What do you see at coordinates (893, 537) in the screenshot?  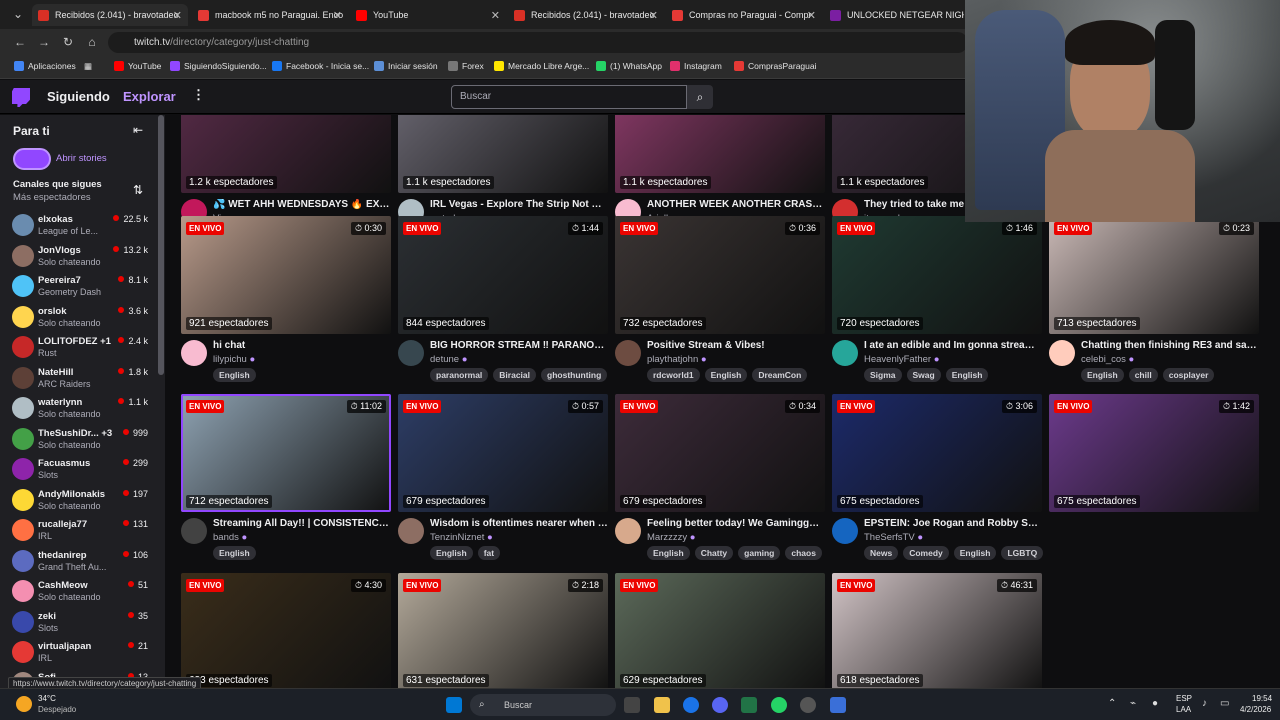 I see `channel-name: TheSerfsTV ●` at bounding box center [893, 537].